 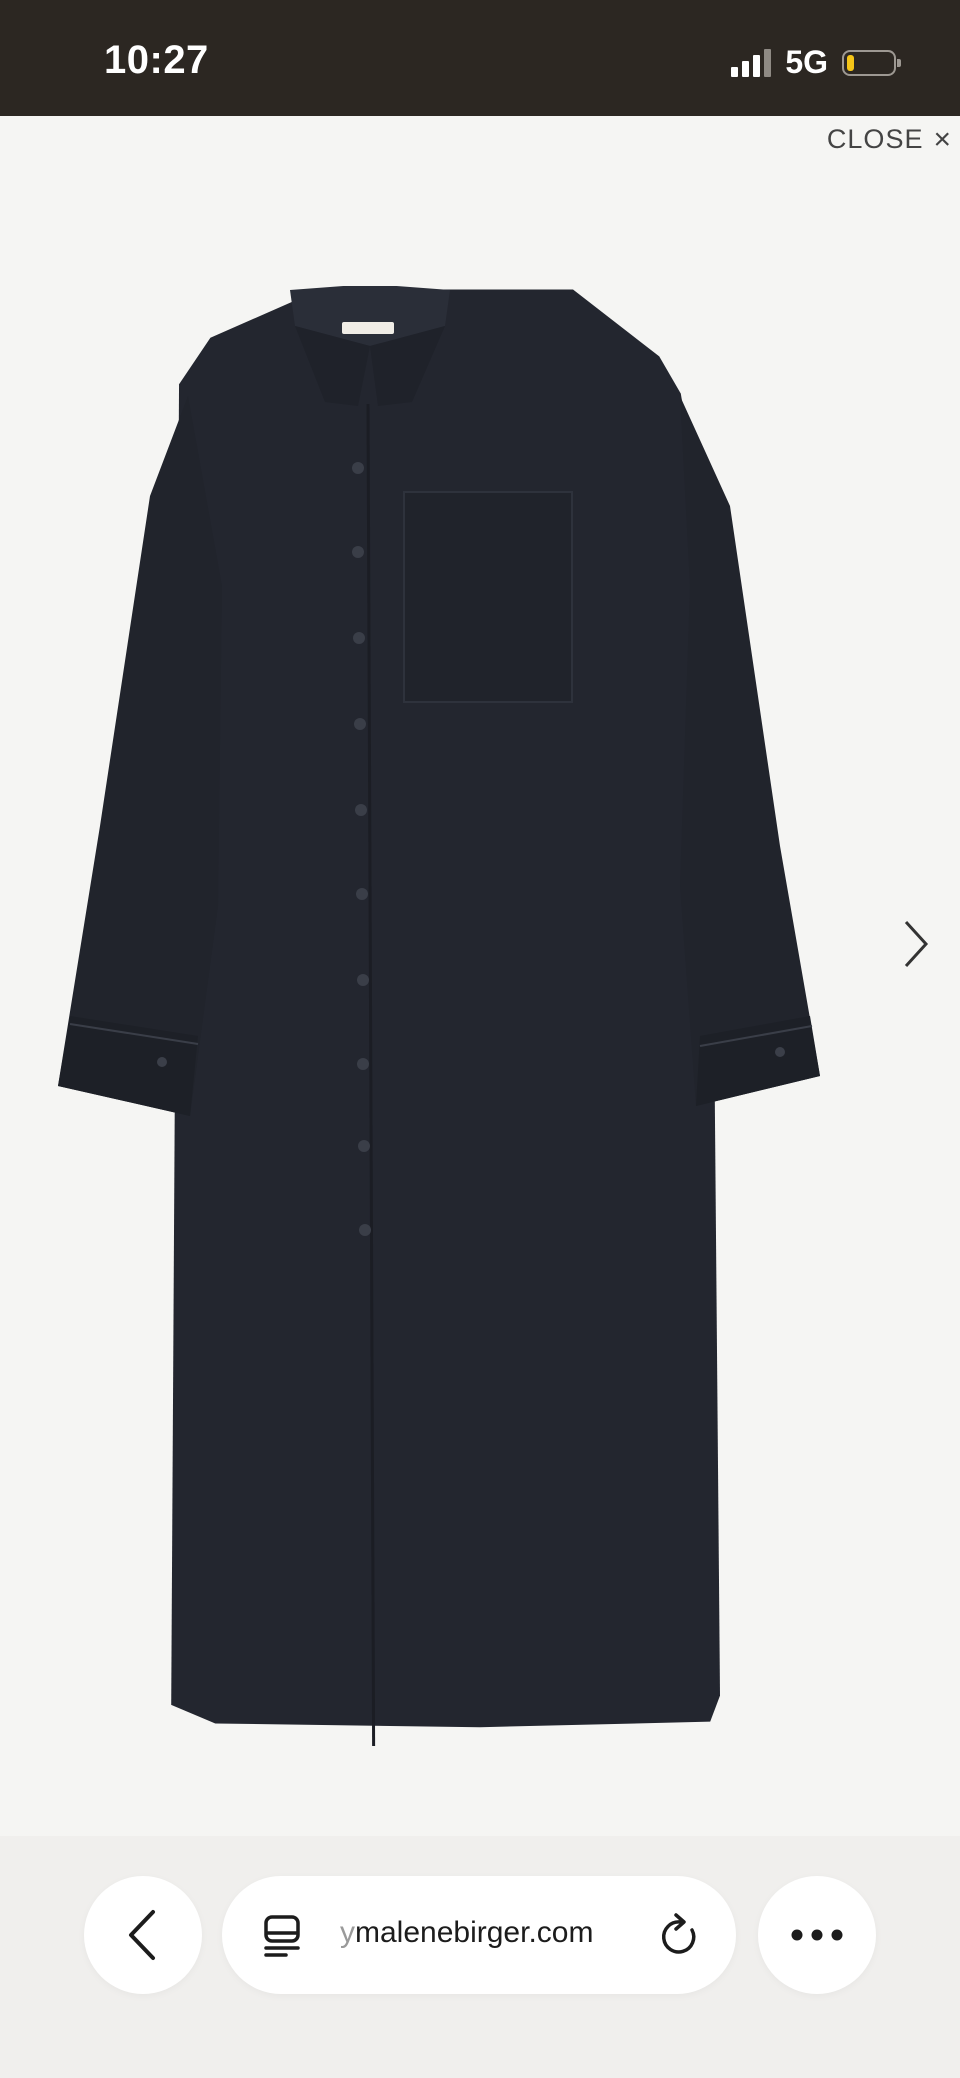 What do you see at coordinates (916, 944) in the screenshot?
I see `next-arrow-icon` at bounding box center [916, 944].